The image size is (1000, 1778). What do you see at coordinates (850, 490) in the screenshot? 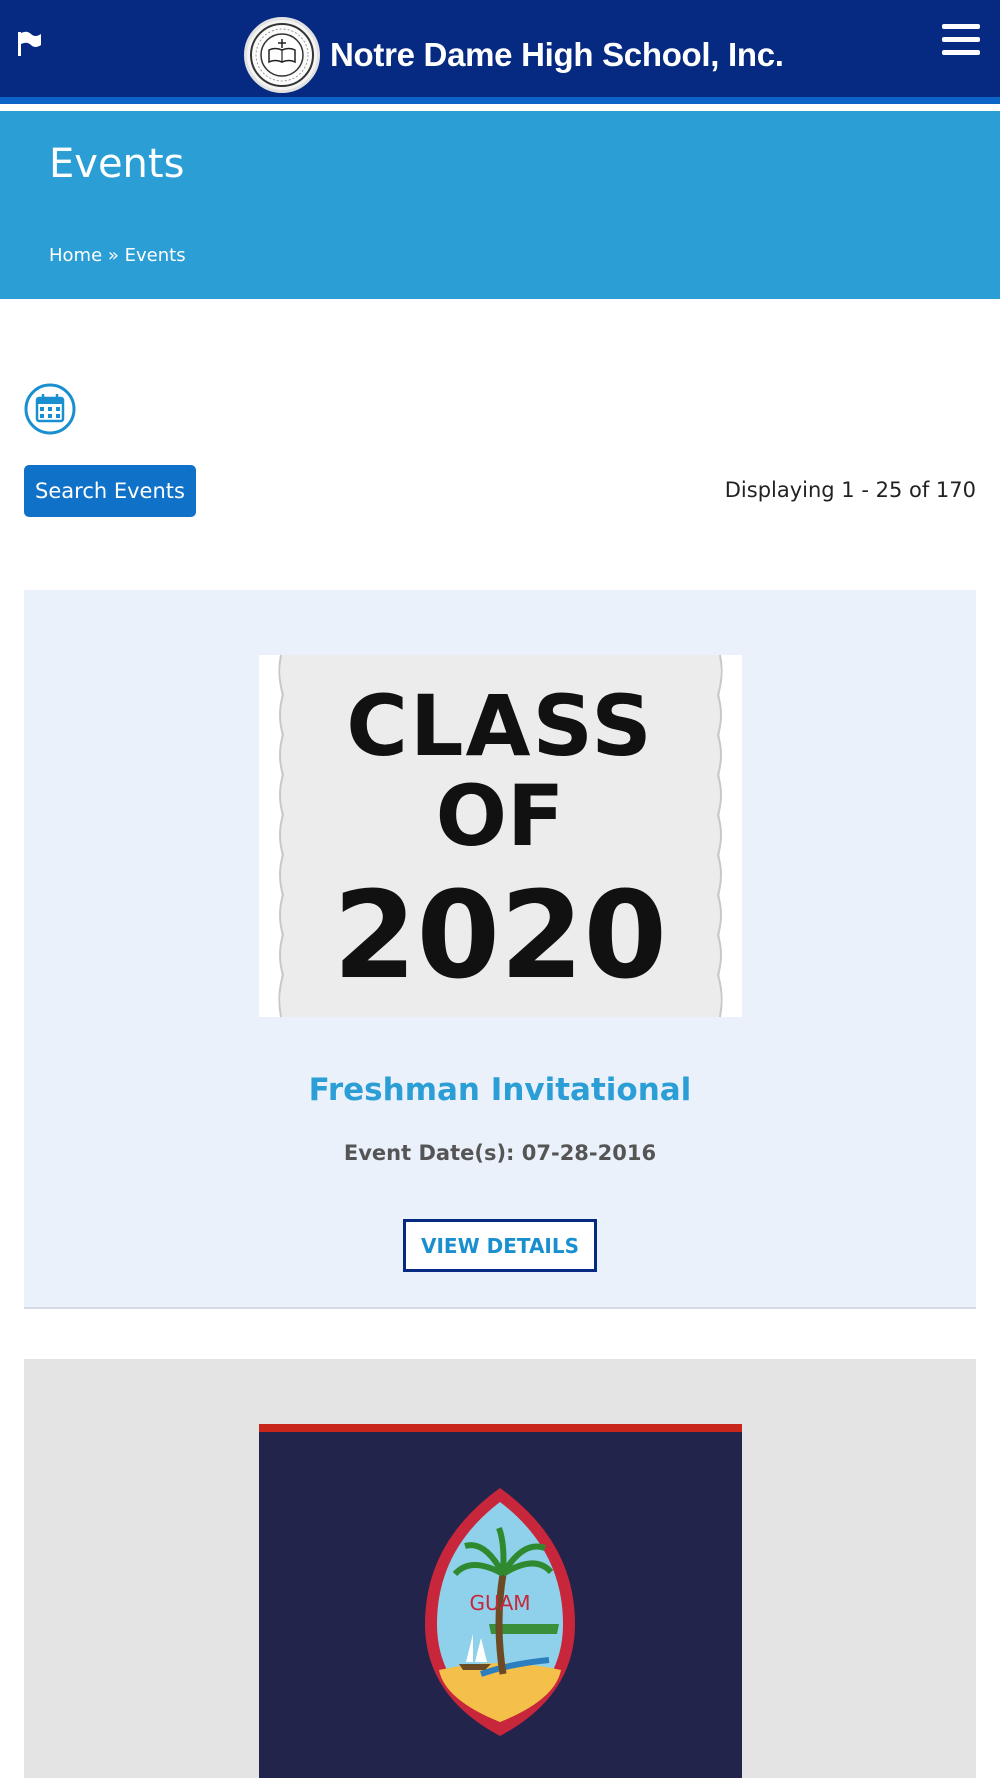
I see `results-count: Displaying 1 - 25 of 170` at bounding box center [850, 490].